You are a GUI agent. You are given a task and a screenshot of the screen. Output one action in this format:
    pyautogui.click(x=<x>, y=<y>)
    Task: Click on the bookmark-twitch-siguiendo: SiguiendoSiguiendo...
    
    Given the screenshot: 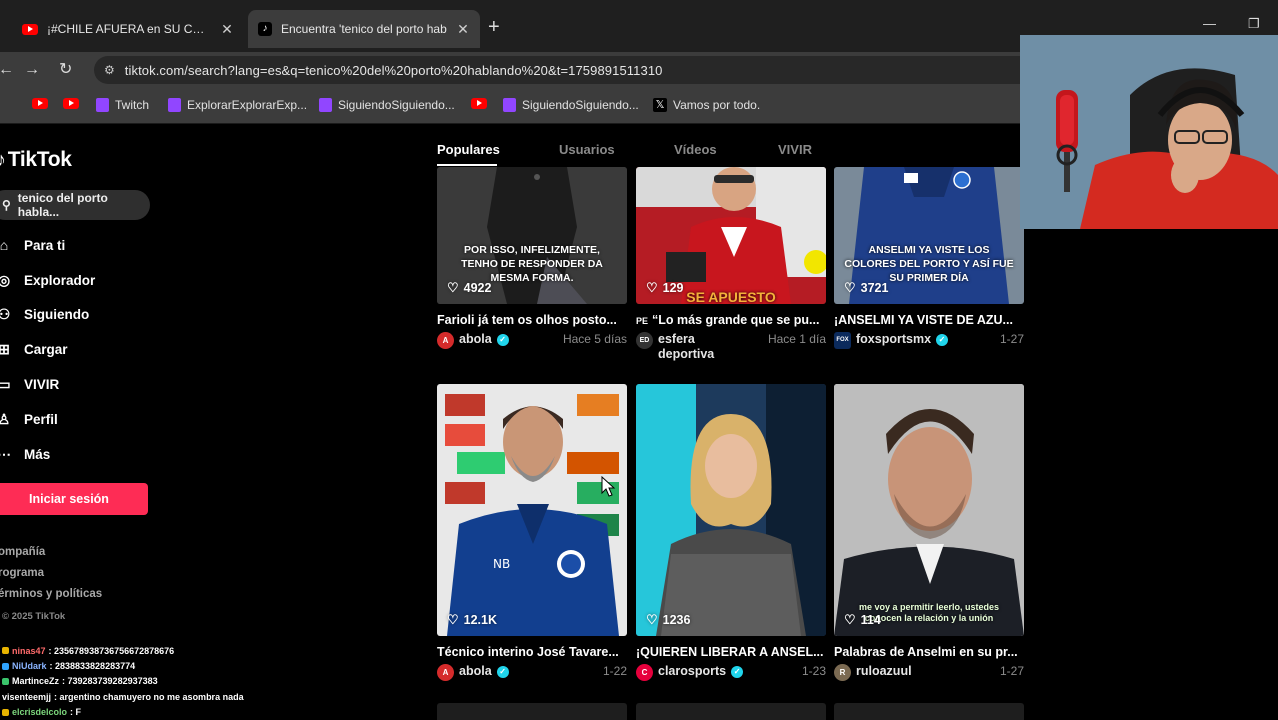 What is the action you would take?
    pyautogui.click(x=387, y=105)
    